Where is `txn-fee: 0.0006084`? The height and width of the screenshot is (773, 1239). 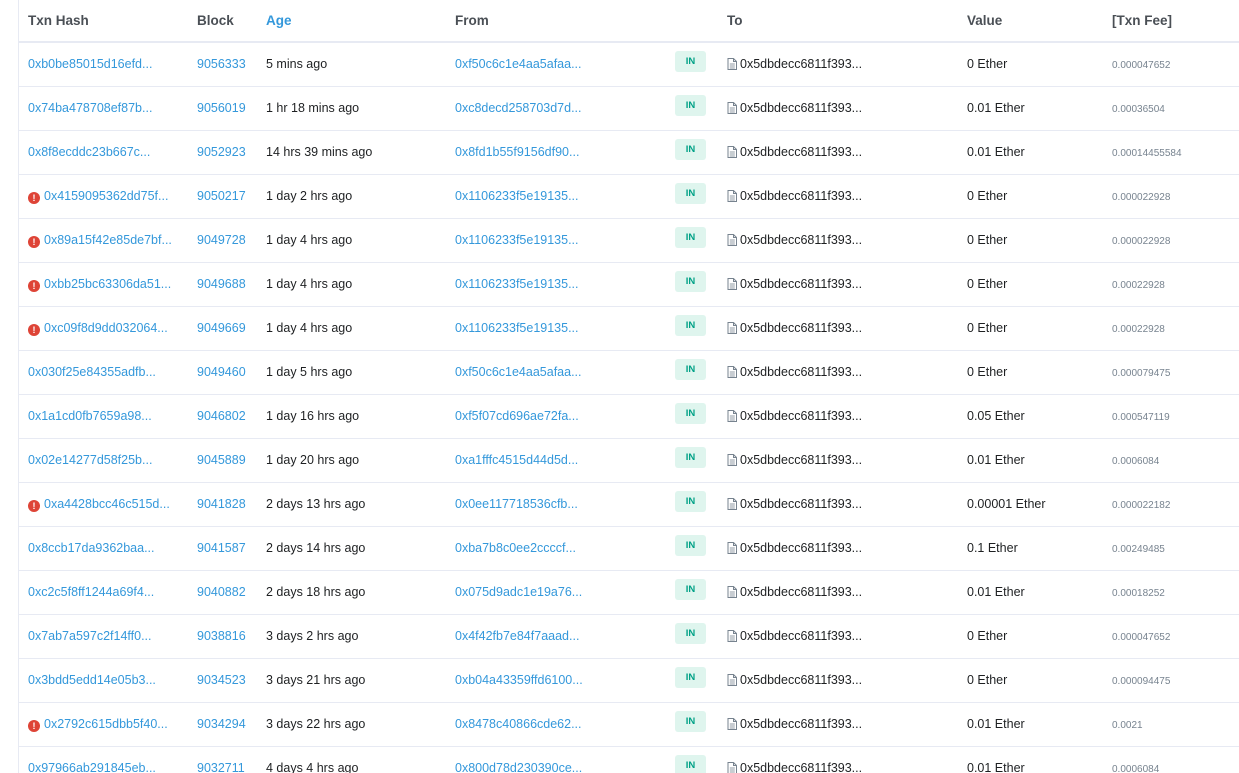
txn-fee: 0.0006084 is located at coordinates (1136, 461).